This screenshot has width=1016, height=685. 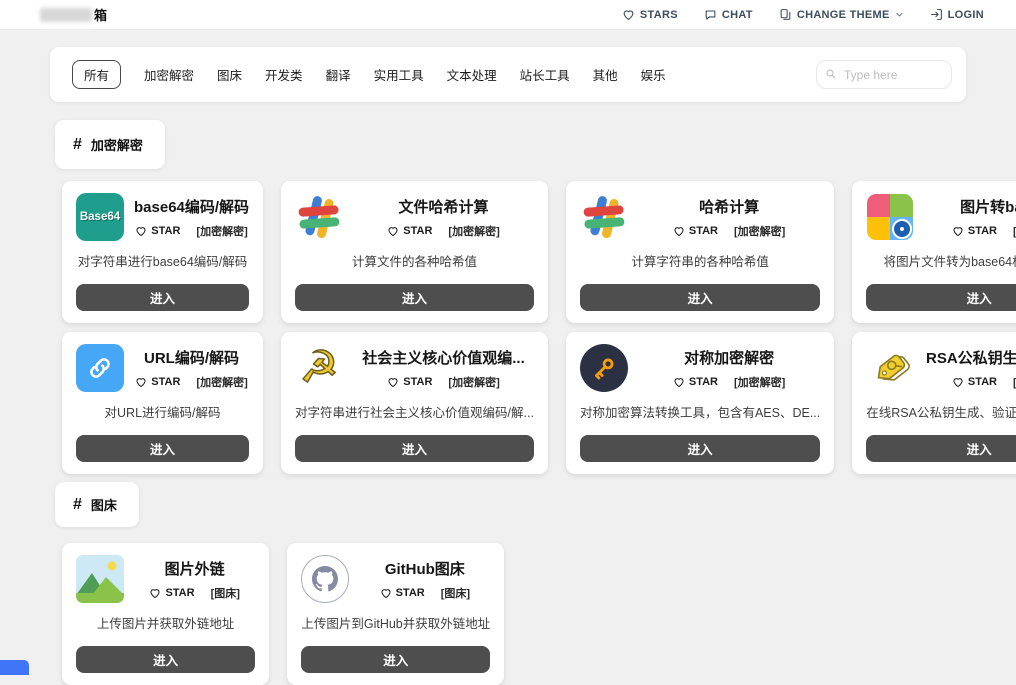 What do you see at coordinates (100, 579) in the screenshot?
I see `image-icon` at bounding box center [100, 579].